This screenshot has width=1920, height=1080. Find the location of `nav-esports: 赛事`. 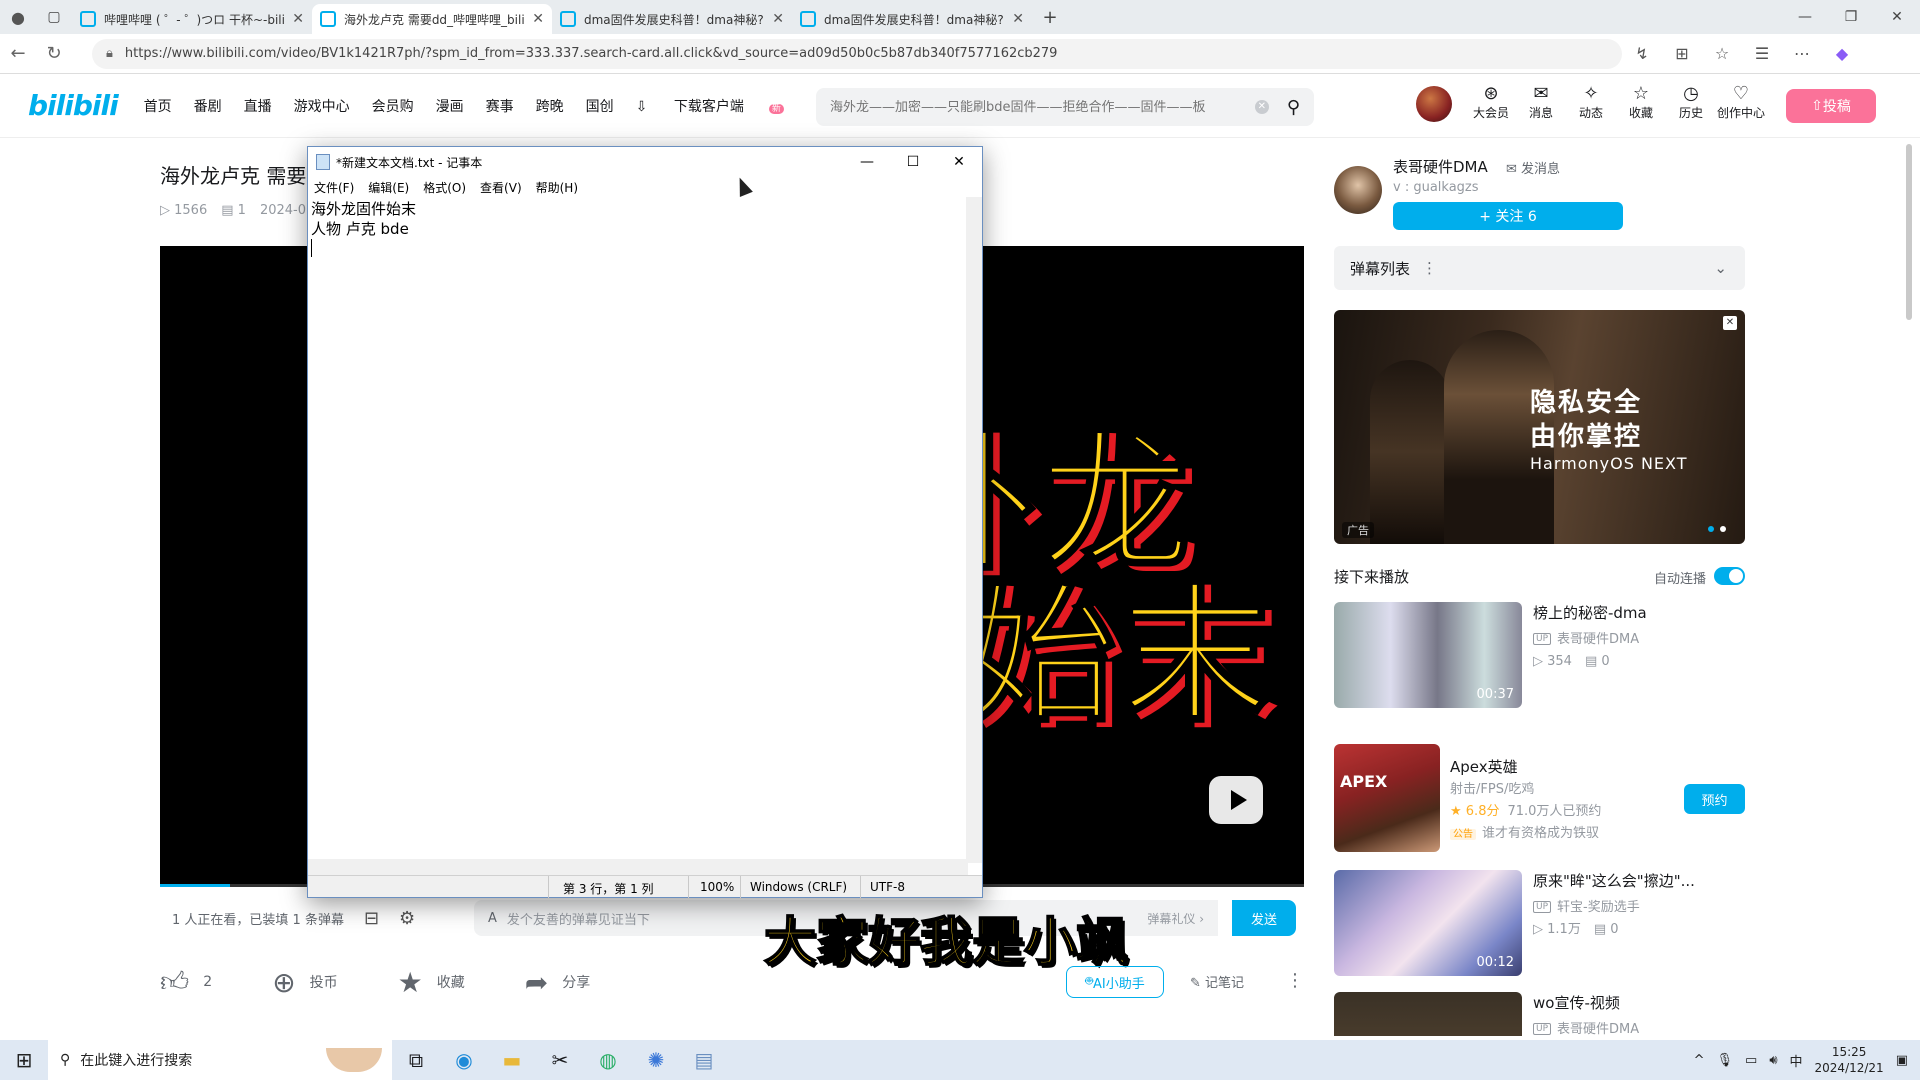

nav-esports: 赛事 is located at coordinates (500, 106).